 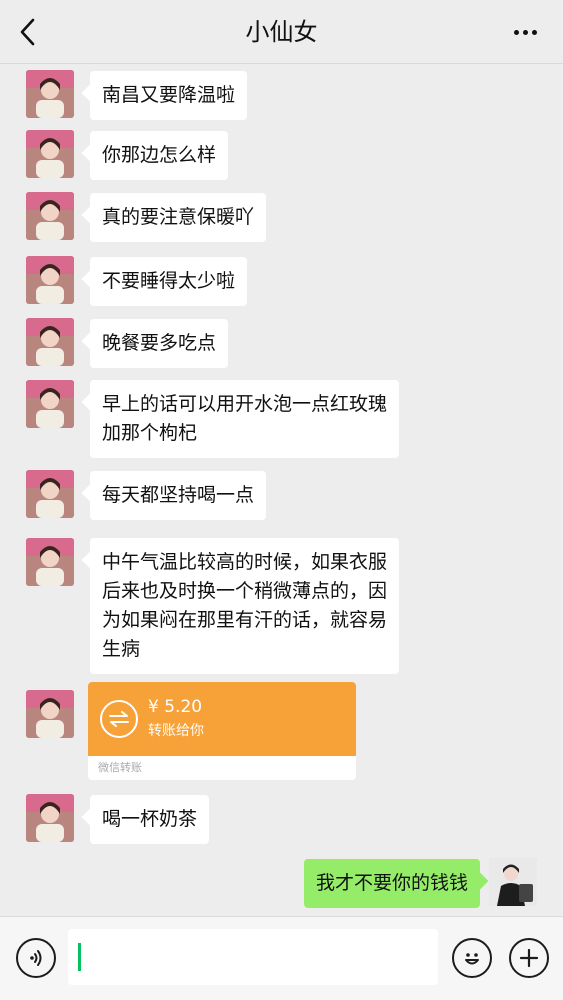 I want to click on transfer-note: 转账给你, so click(x=176, y=731).